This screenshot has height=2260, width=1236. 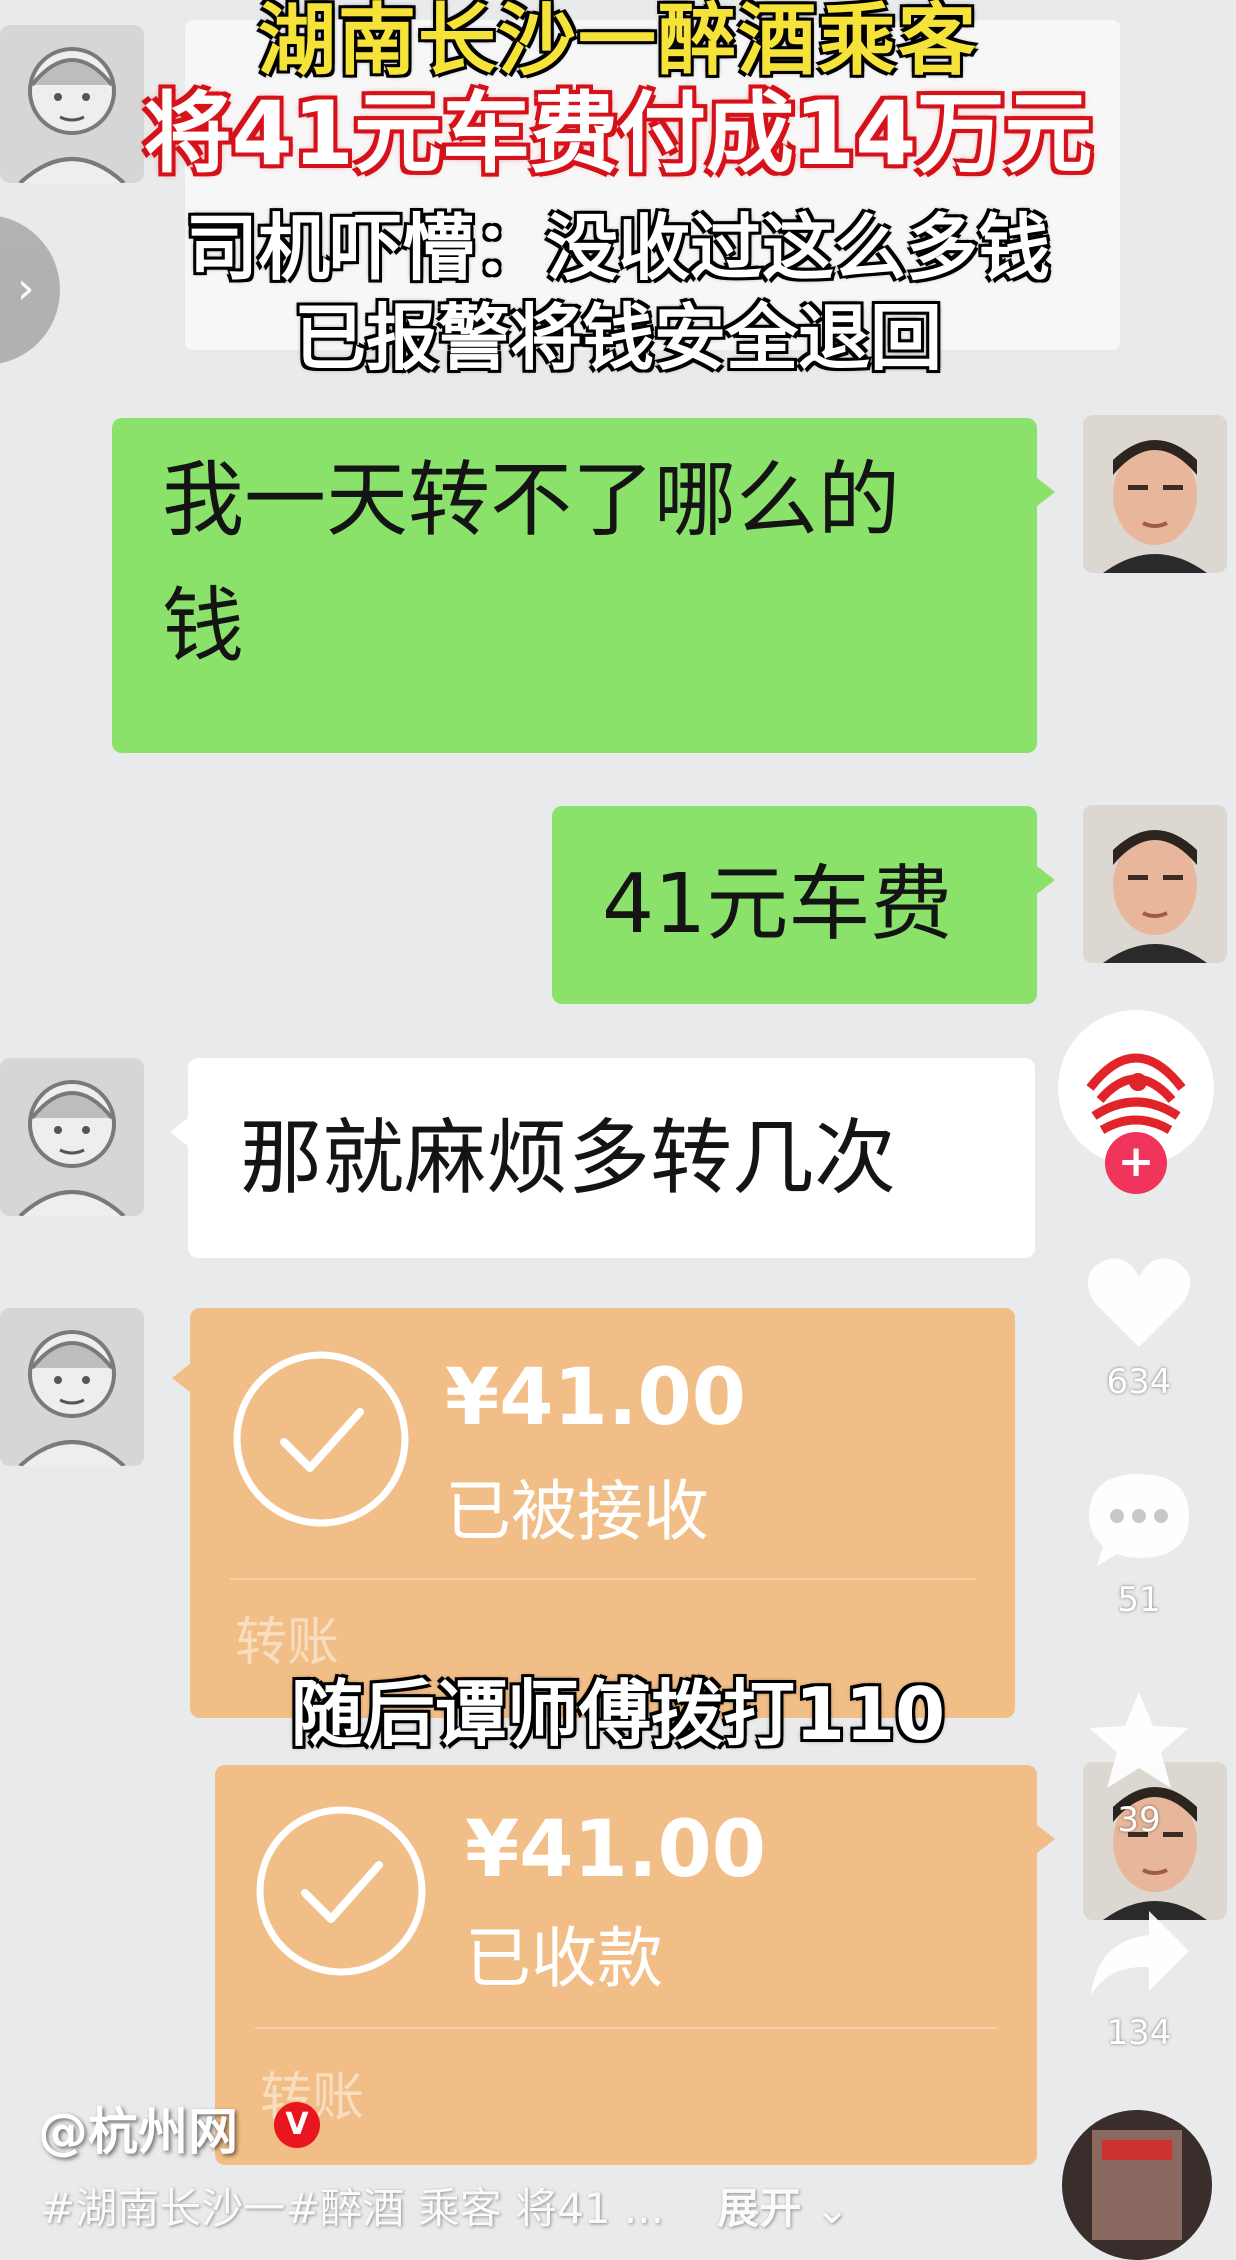 I want to click on transfer-status: 已收款, so click(x=564, y=1958).